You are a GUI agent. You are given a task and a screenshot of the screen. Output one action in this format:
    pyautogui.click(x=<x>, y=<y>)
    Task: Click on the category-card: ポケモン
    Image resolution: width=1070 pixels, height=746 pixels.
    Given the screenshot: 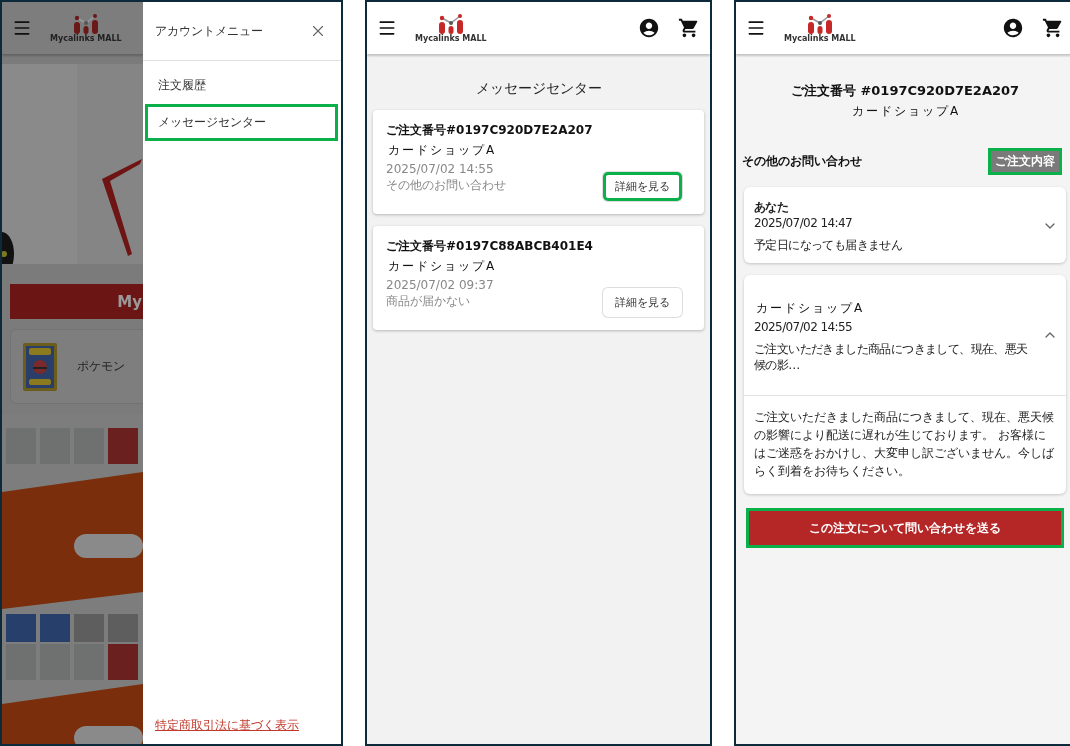 What is the action you would take?
    pyautogui.click(x=76, y=366)
    